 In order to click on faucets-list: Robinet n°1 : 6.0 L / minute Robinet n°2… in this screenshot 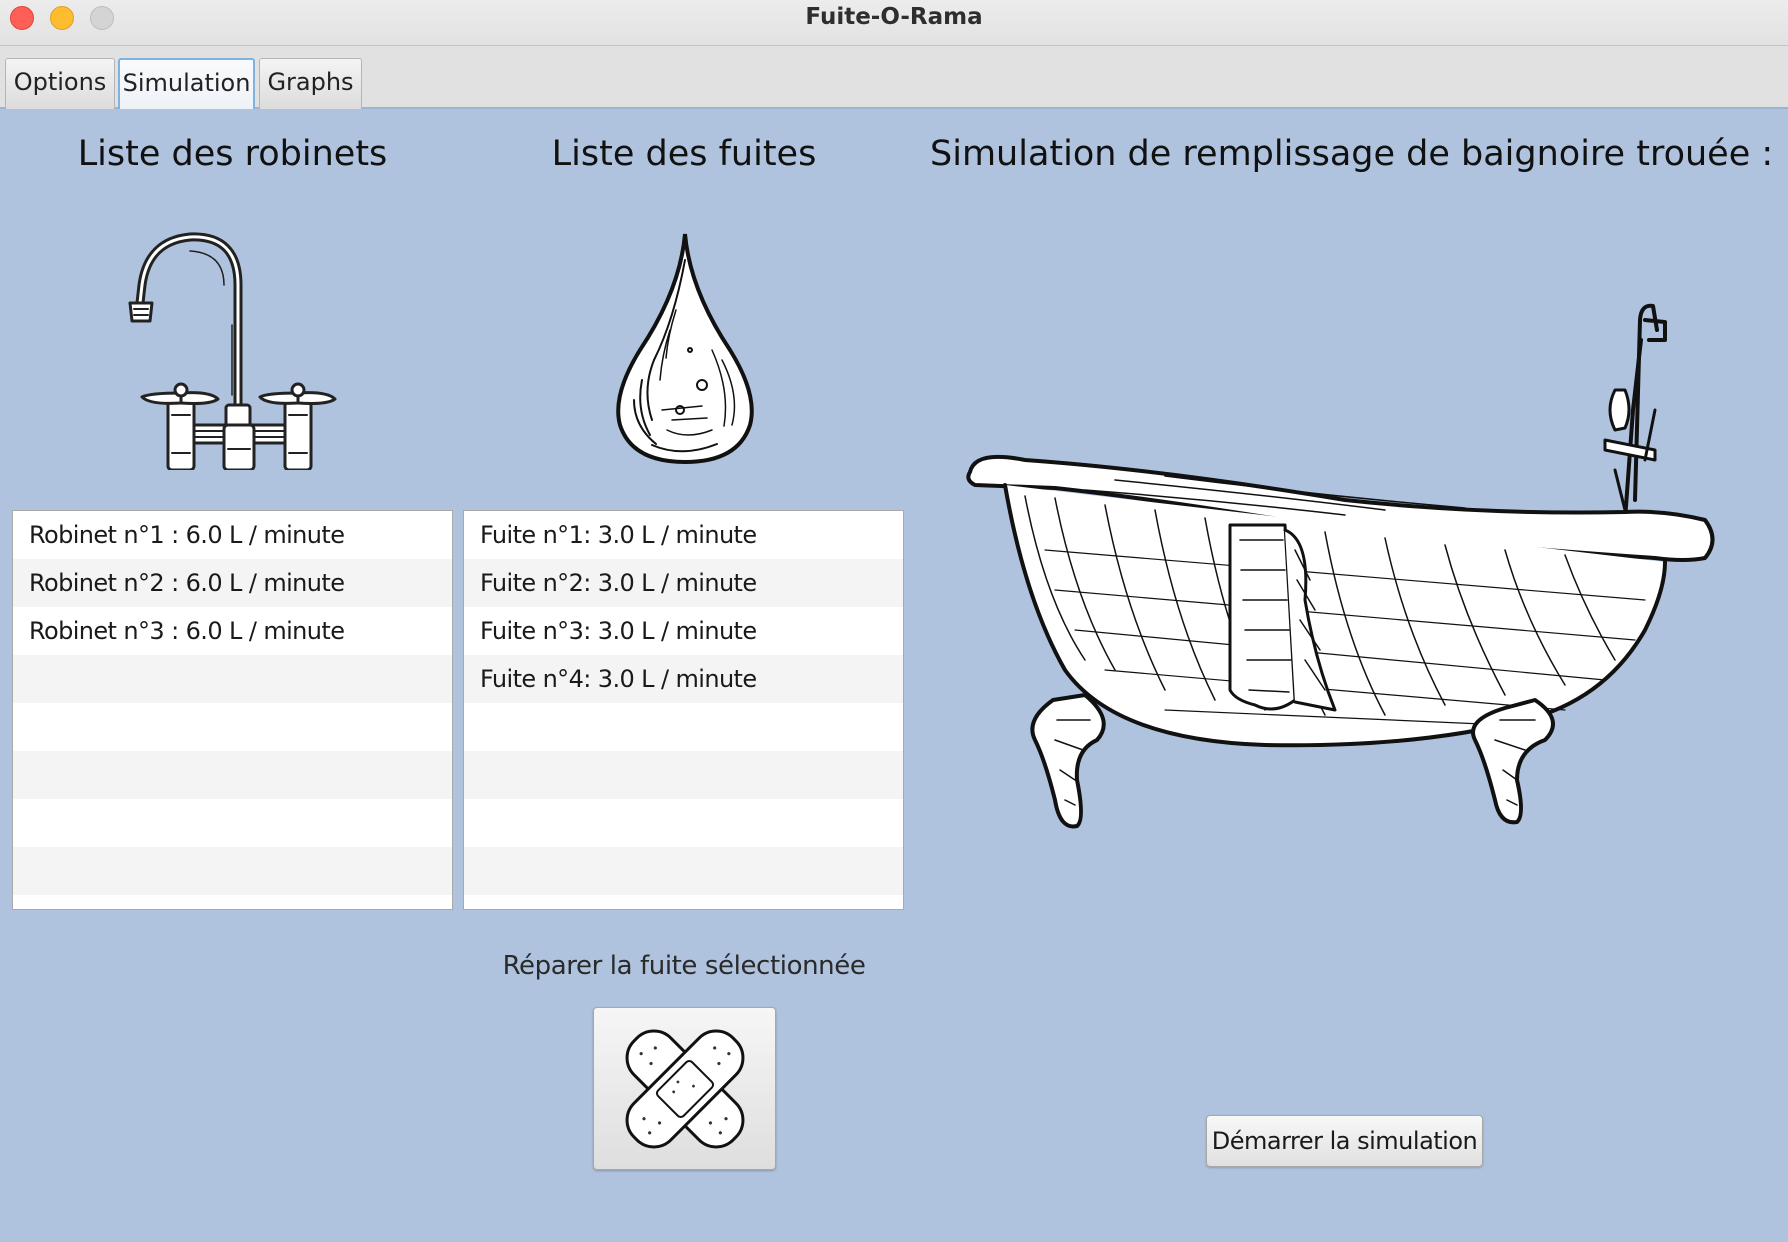, I will do `click(232, 710)`.